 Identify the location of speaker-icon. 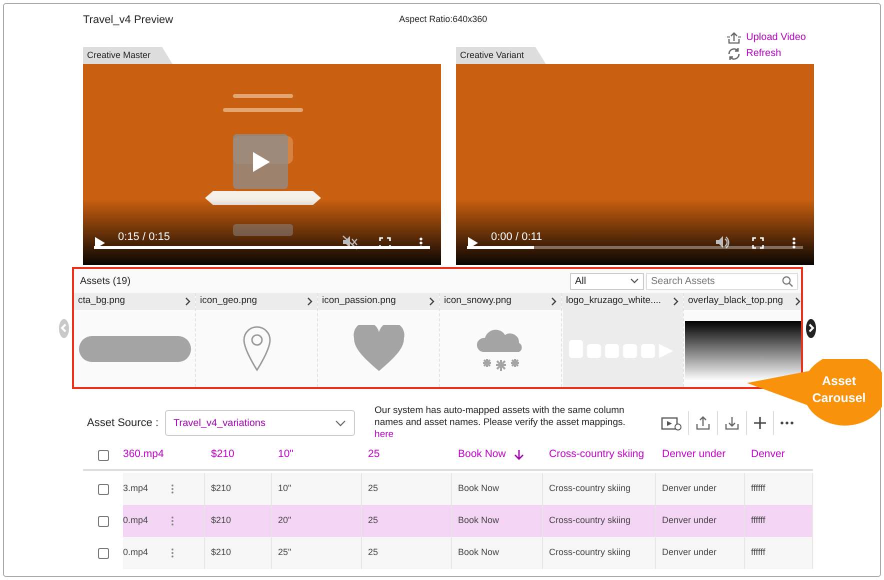
(723, 242).